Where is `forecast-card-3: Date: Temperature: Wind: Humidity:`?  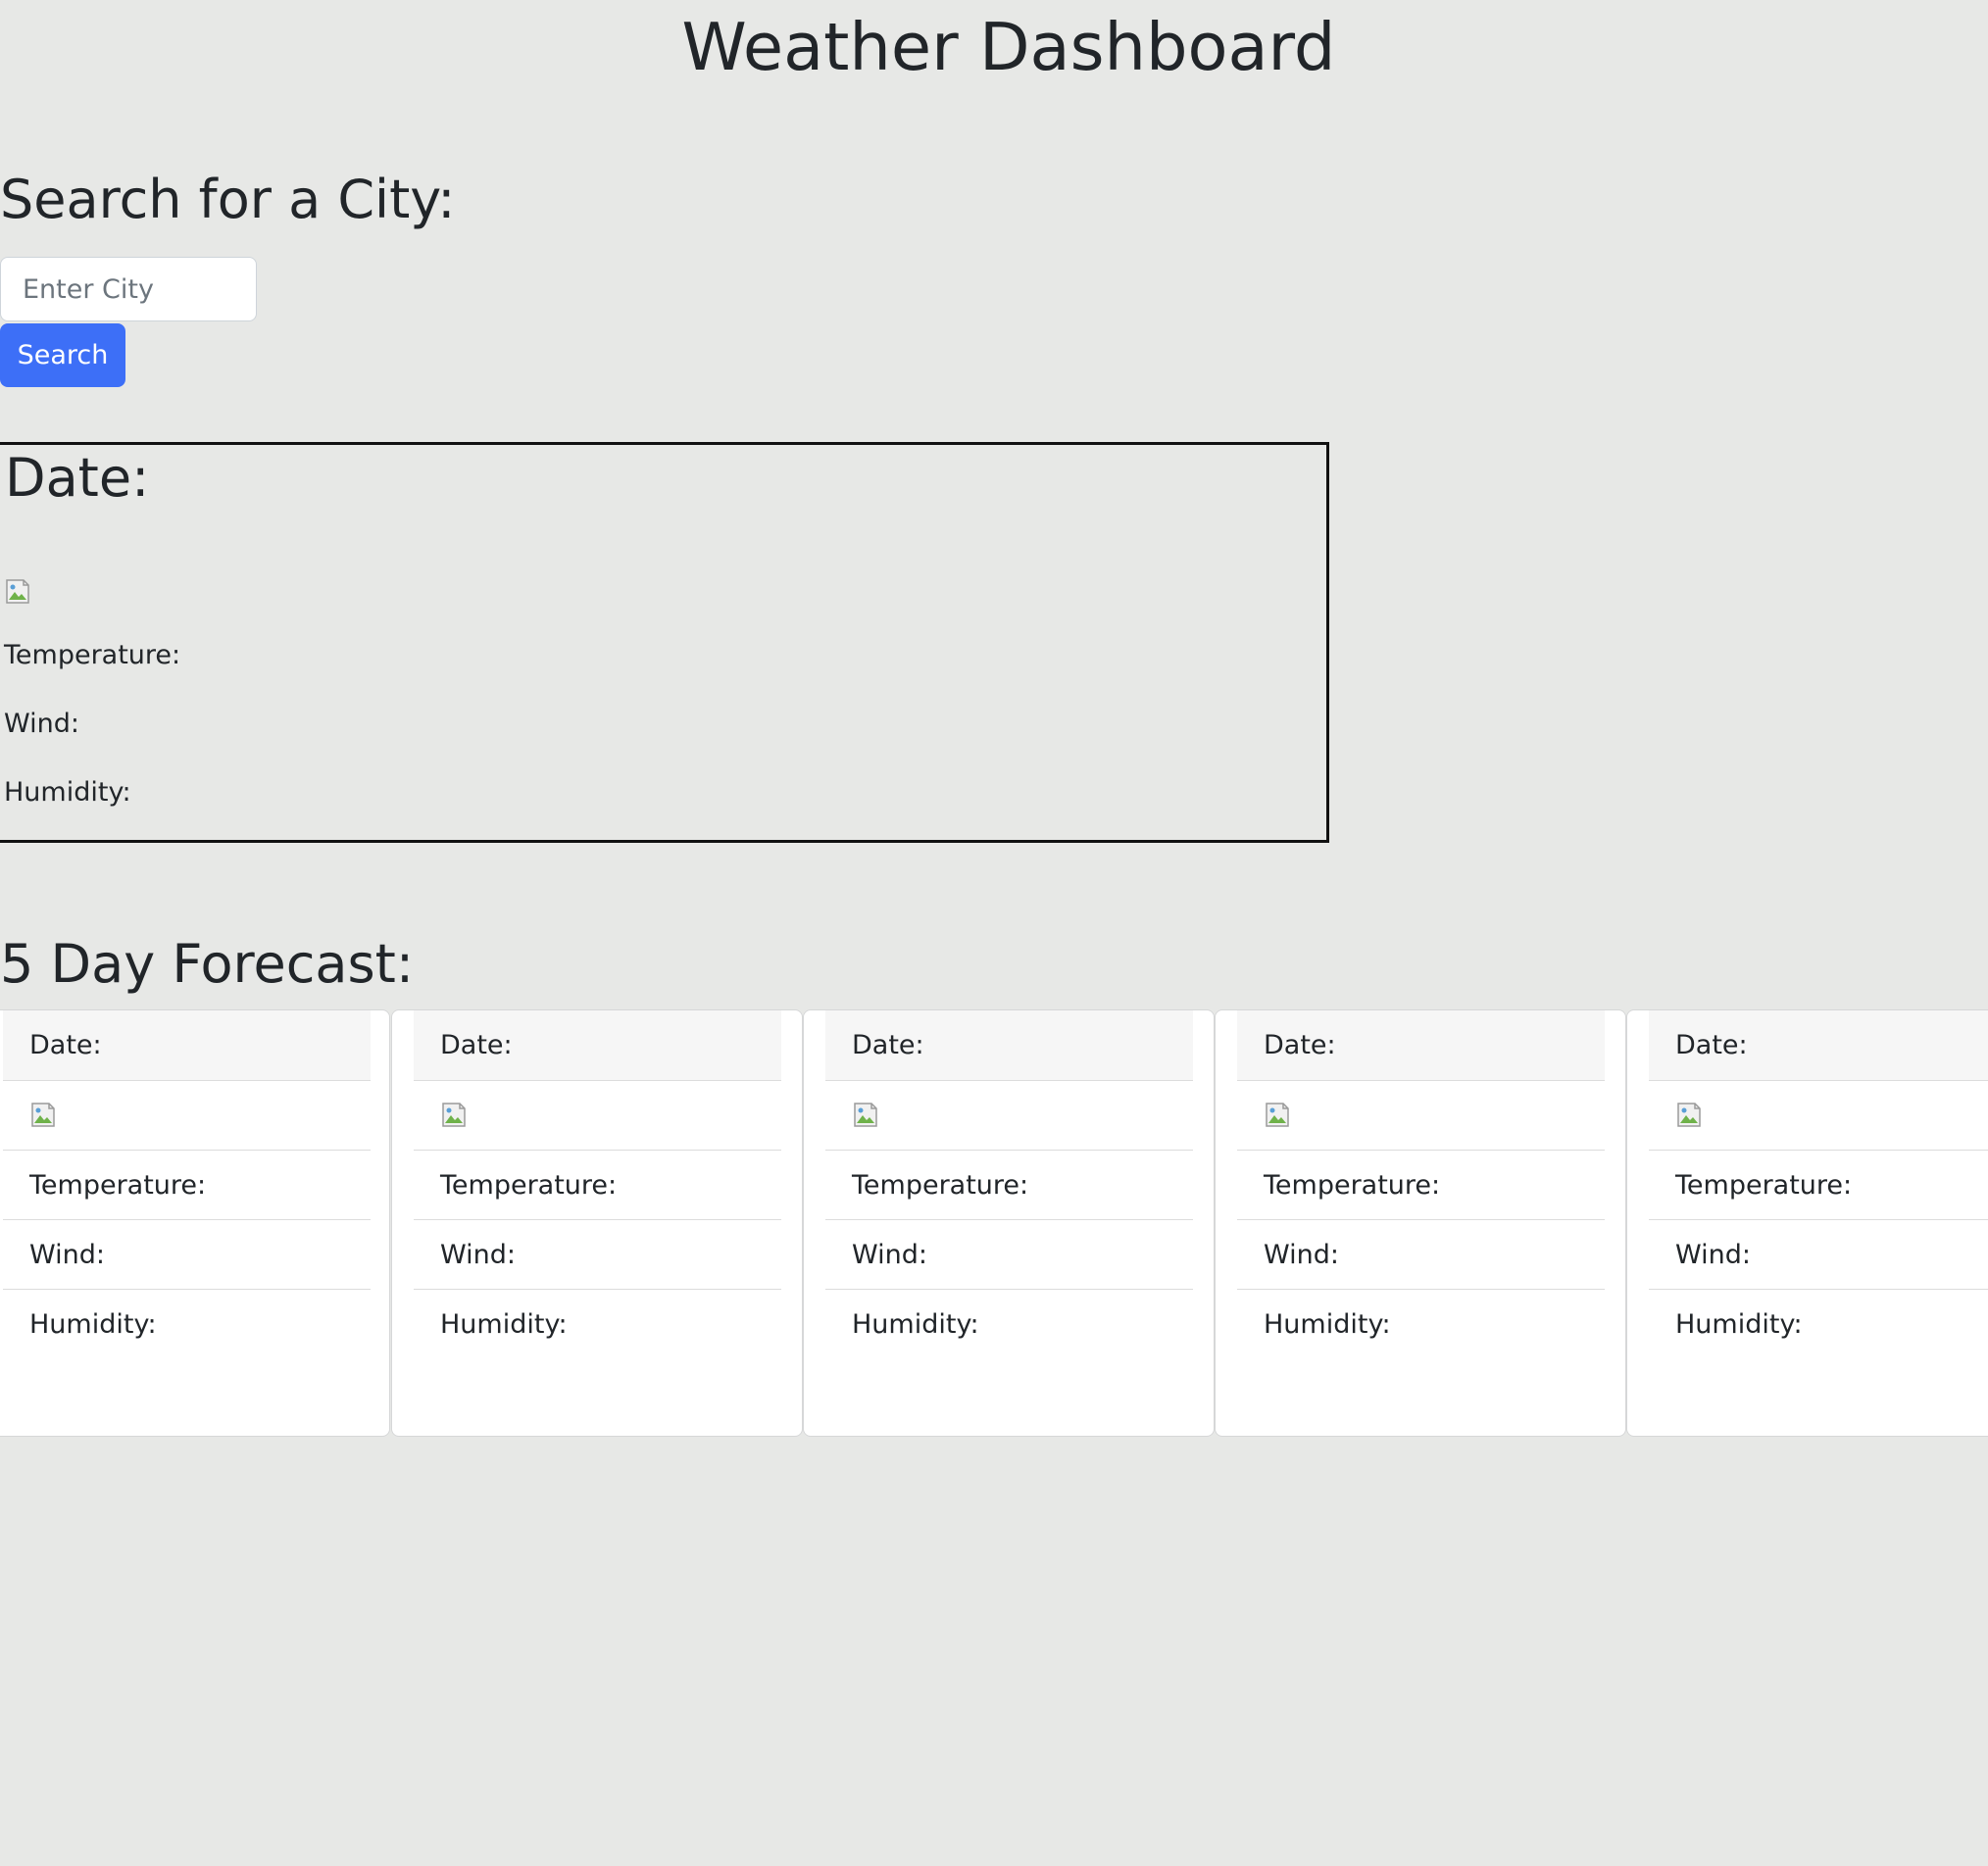
forecast-card-3: Date: Temperature: Wind: Humidity: is located at coordinates (1009, 1223).